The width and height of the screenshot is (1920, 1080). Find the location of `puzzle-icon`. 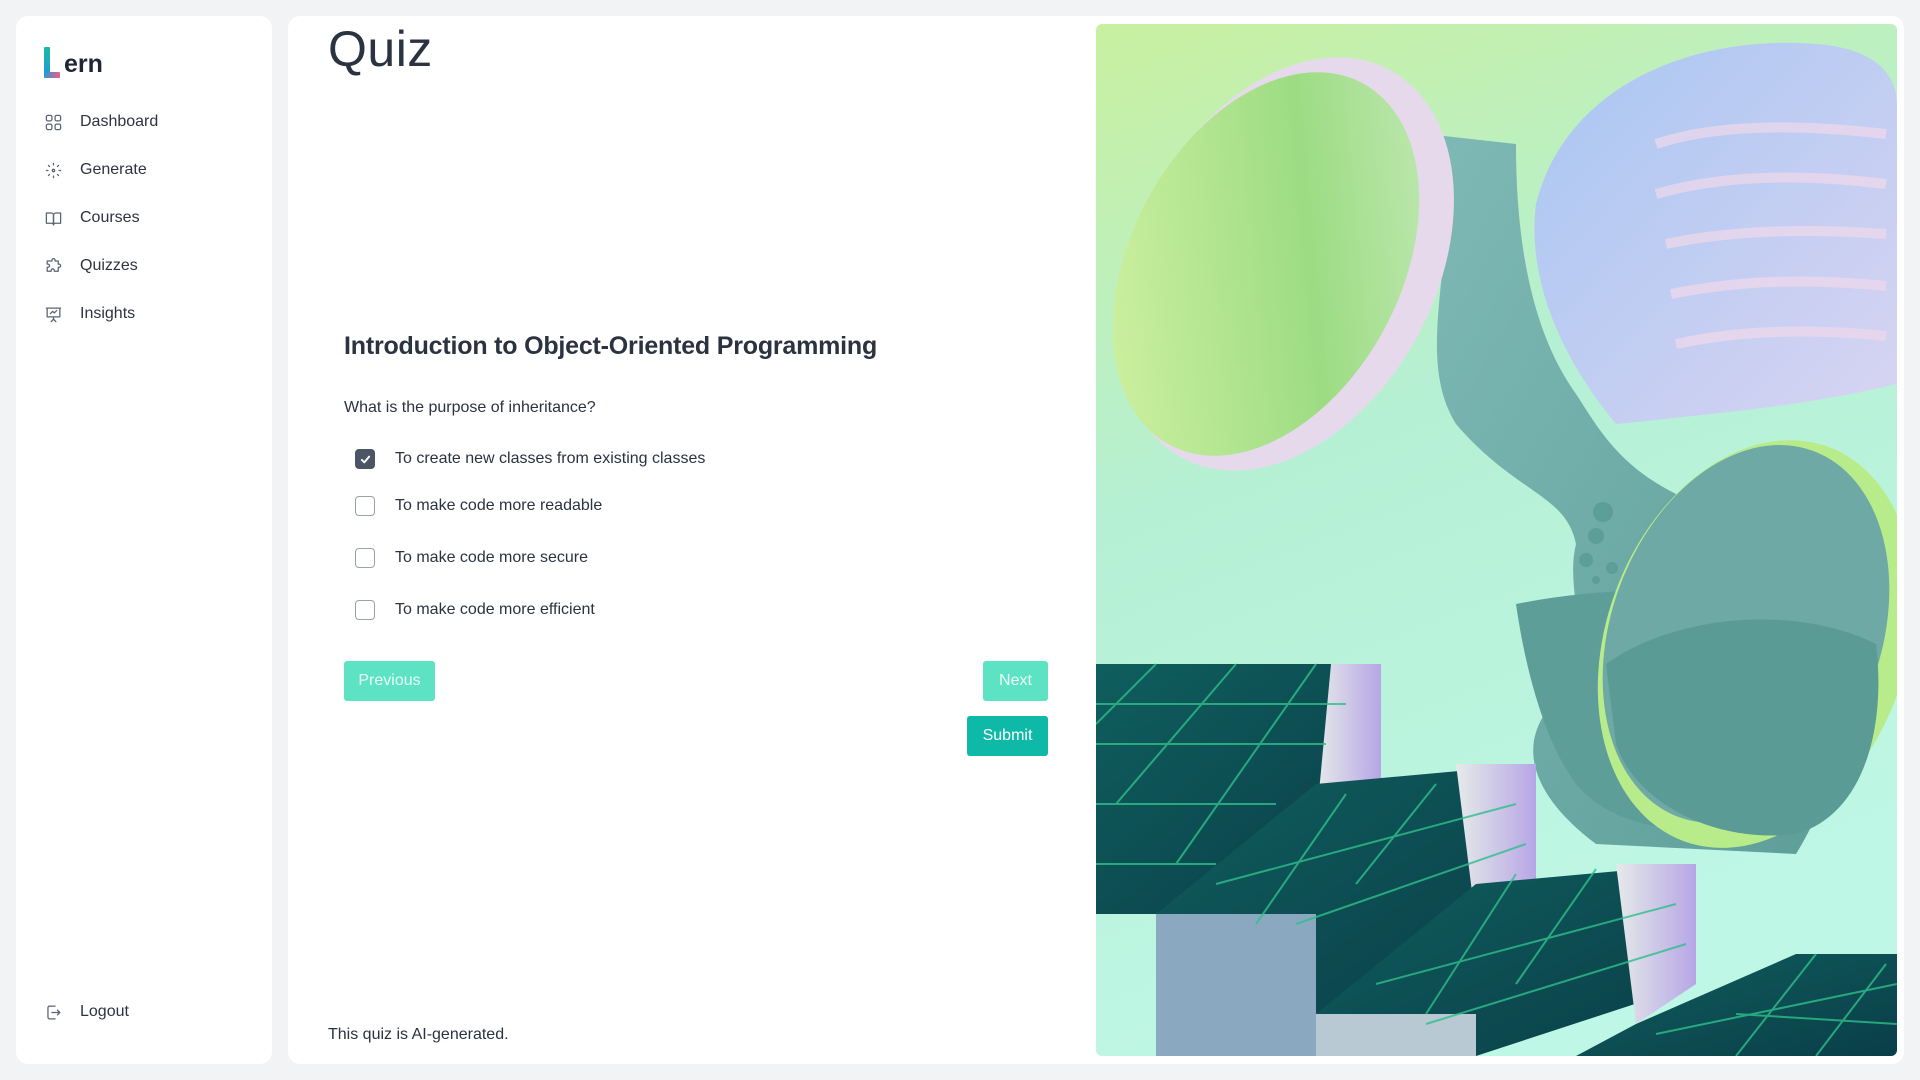

puzzle-icon is located at coordinates (54, 264).